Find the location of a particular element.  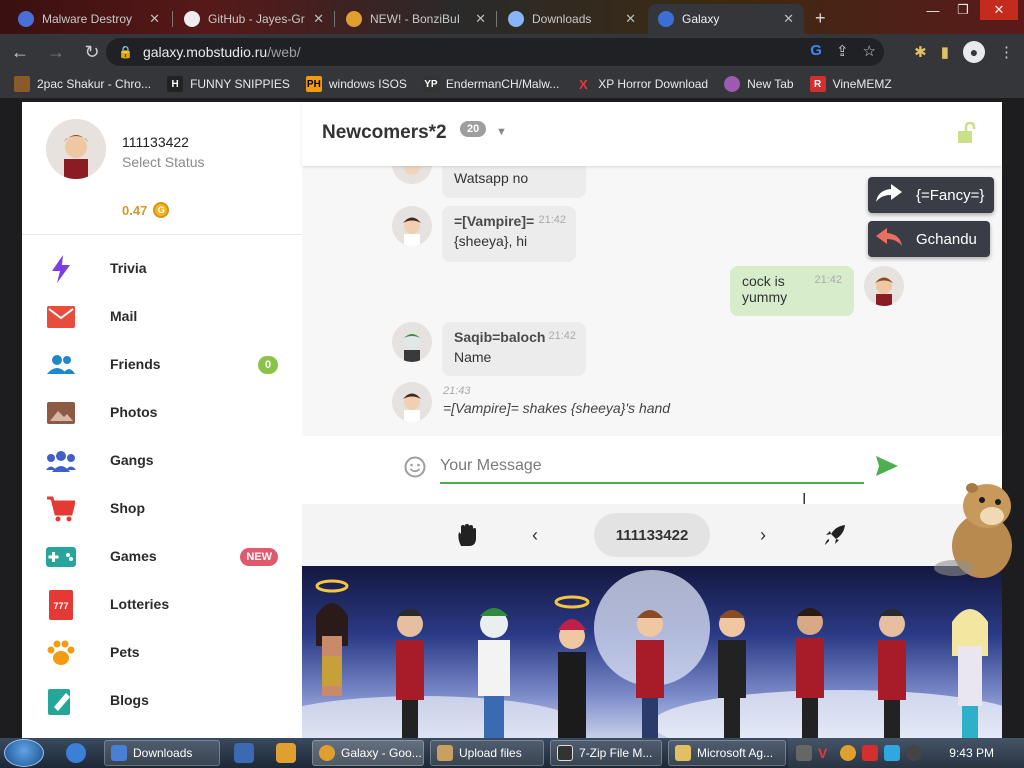

profile-card: 111133422 Select Status 0.47 G is located at coordinates (162, 168).